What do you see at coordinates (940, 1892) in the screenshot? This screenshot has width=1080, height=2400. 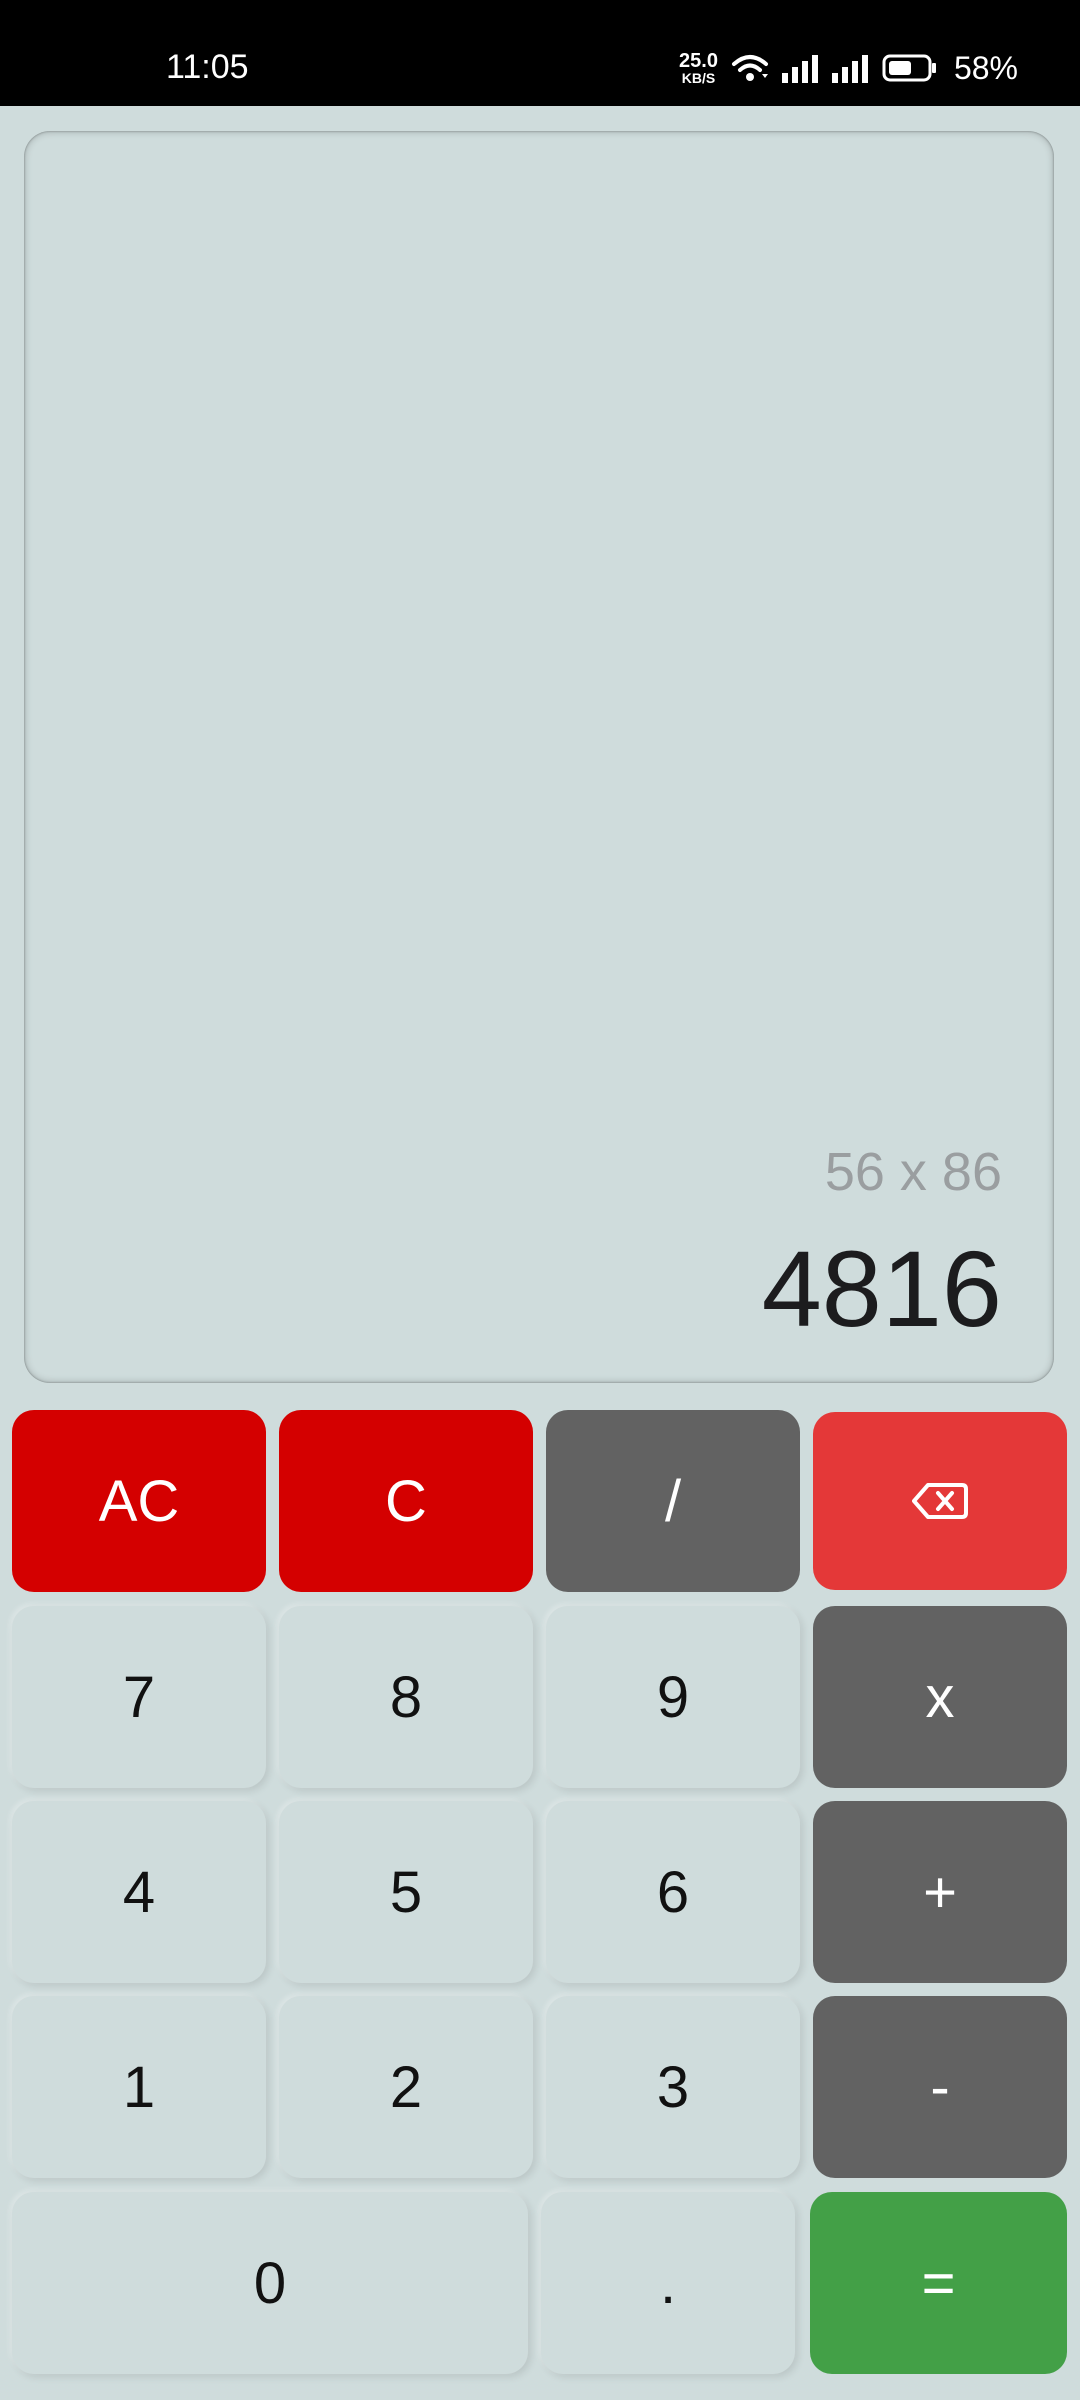 I see `plus-button: +` at bounding box center [940, 1892].